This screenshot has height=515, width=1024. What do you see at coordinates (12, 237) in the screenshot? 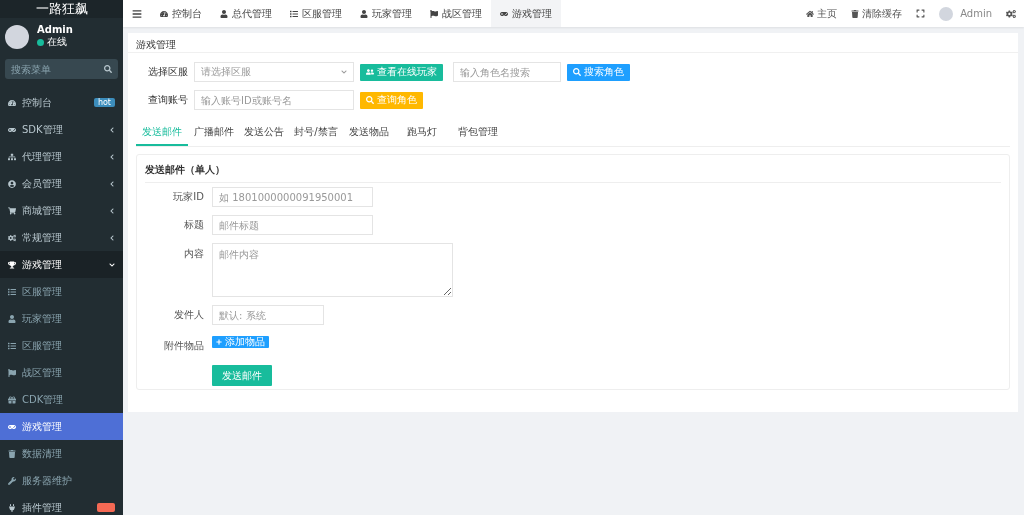
I see `cogs-icon` at bounding box center [12, 237].